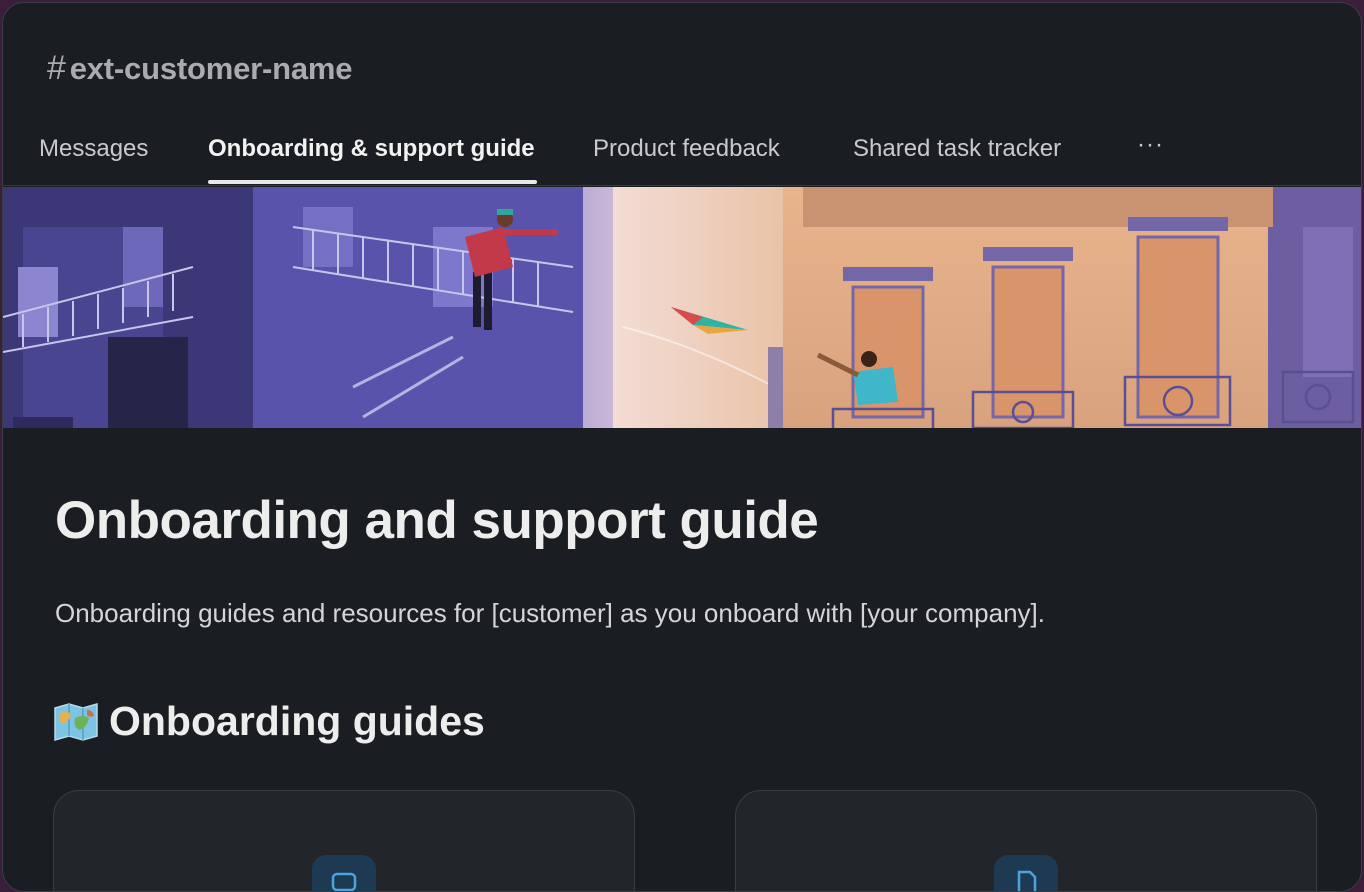  Describe the element at coordinates (437, 520) in the screenshot. I see `page-title: Onboarding and support guide` at that location.